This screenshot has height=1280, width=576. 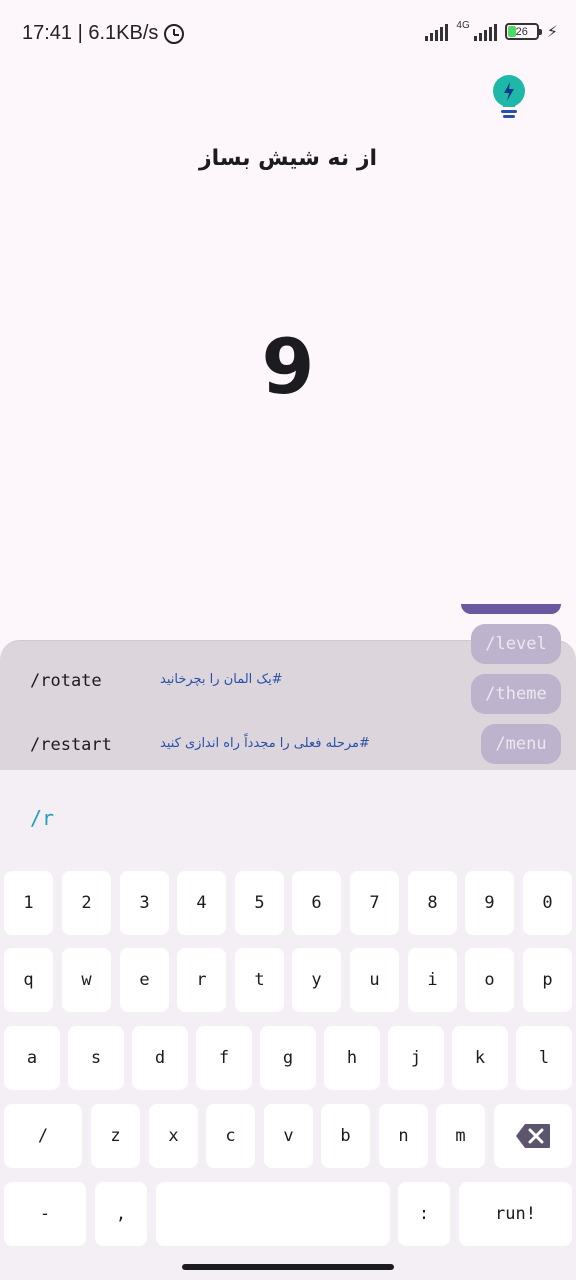 What do you see at coordinates (45, 1214) in the screenshot?
I see `key-dash: -` at bounding box center [45, 1214].